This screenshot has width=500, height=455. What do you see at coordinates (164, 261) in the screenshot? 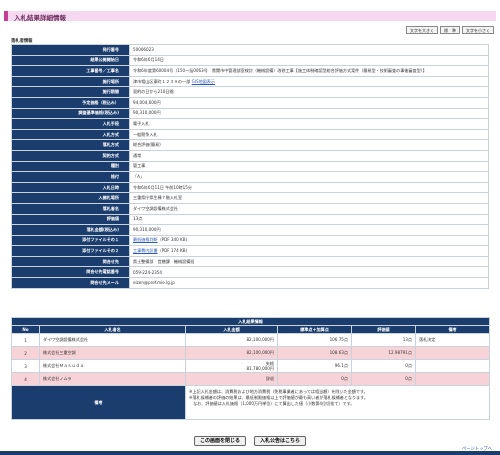
I see `info-value: 県土整備部 営繕課 機械設備班` at bounding box center [164, 261].